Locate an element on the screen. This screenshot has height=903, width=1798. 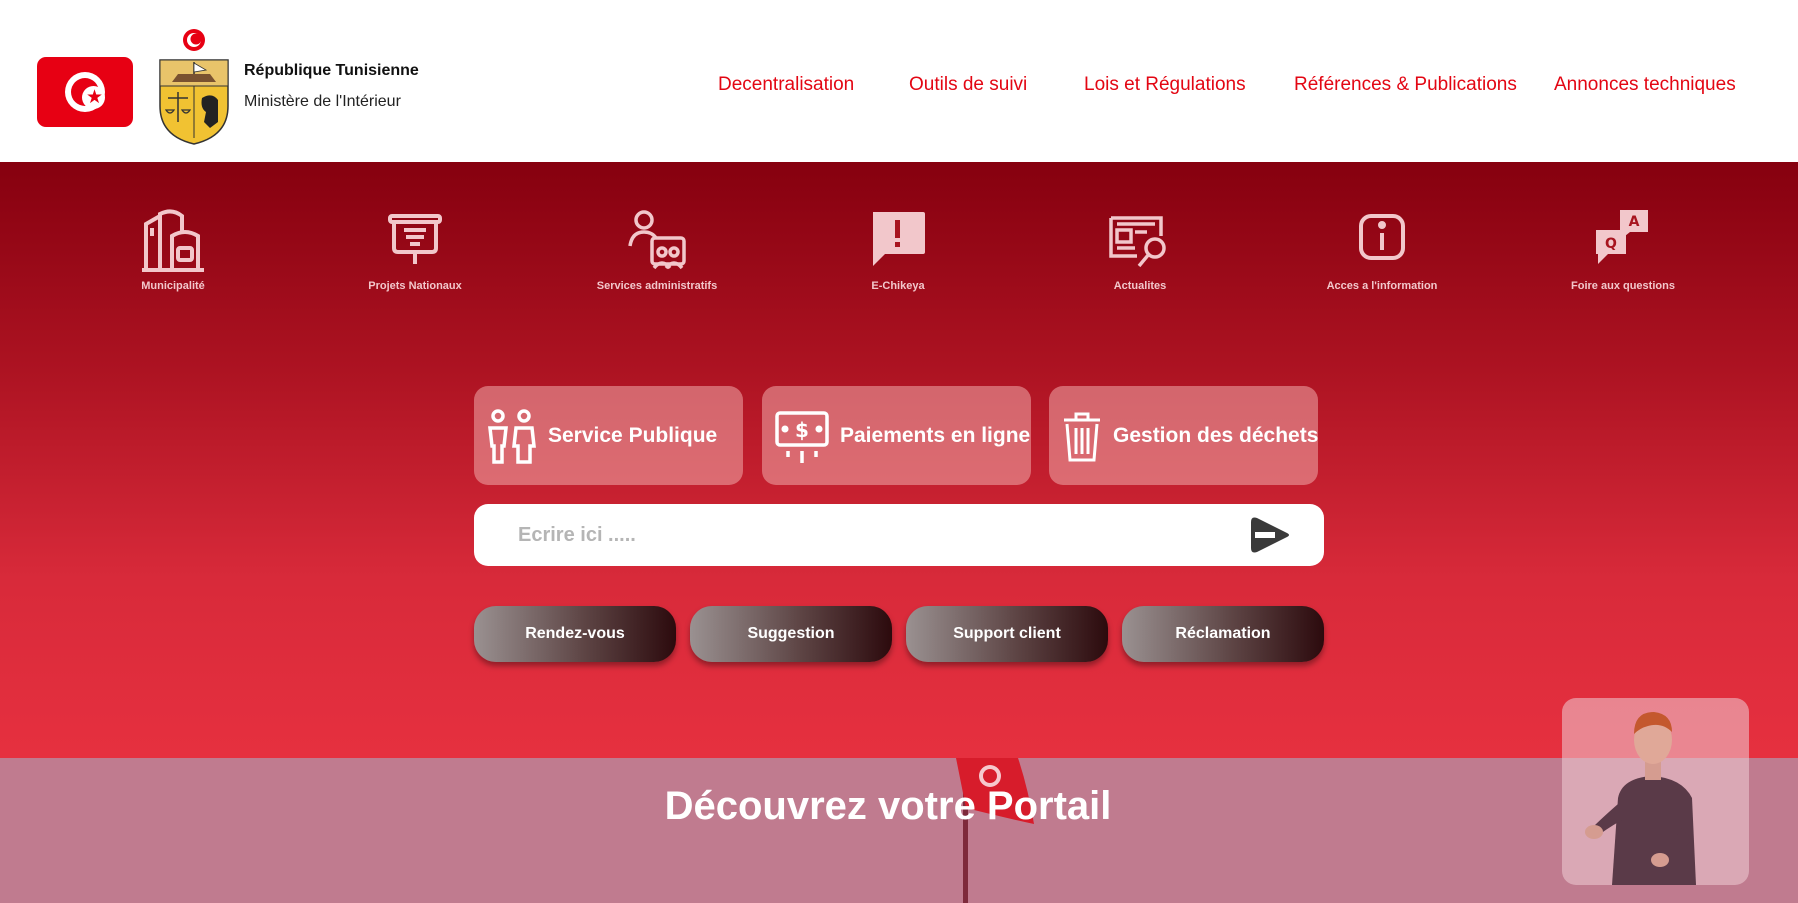
quick-link-actualites: Actualites is located at coordinates (1140, 249).